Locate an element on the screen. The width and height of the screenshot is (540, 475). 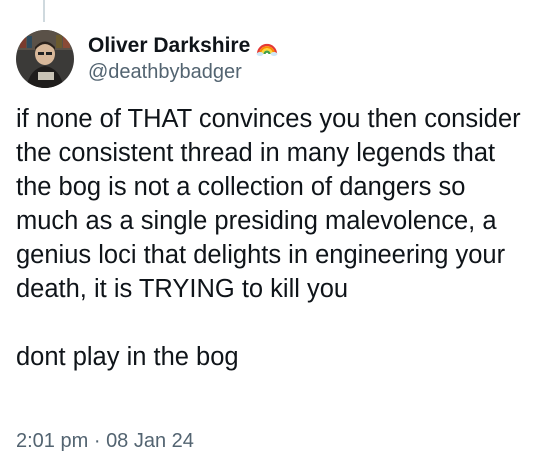
tweet-timestamp: 2:01 pm · 08 Jan 24 is located at coordinates (105, 441).